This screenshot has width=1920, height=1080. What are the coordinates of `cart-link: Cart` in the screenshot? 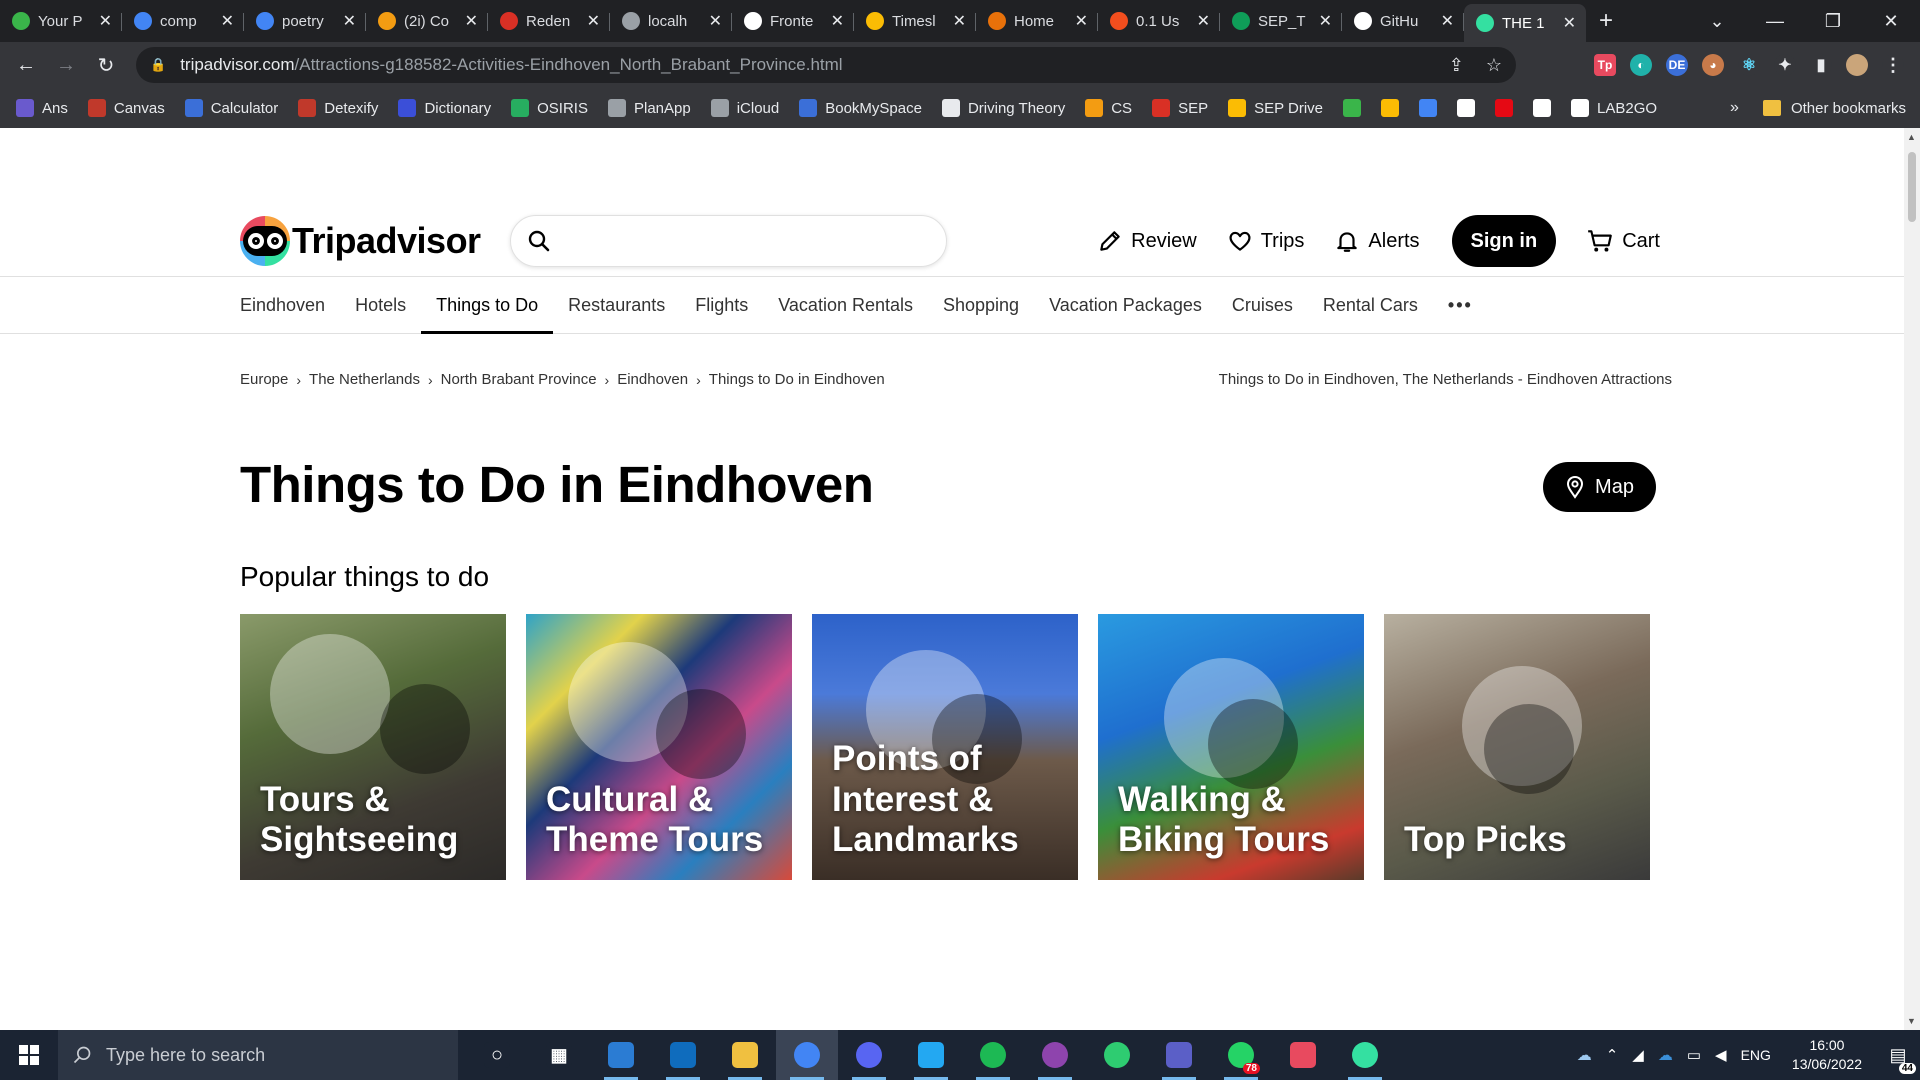 It's located at (1623, 241).